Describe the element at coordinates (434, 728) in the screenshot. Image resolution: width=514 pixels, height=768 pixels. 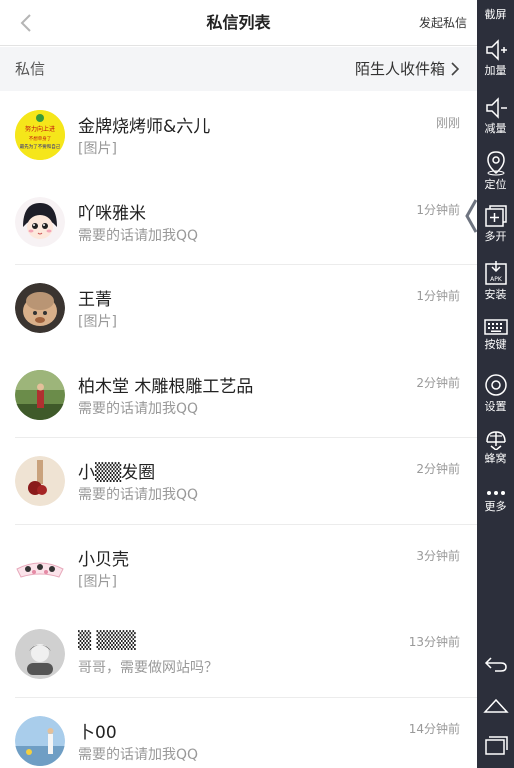
I see `message-time: 14分钟前` at that location.